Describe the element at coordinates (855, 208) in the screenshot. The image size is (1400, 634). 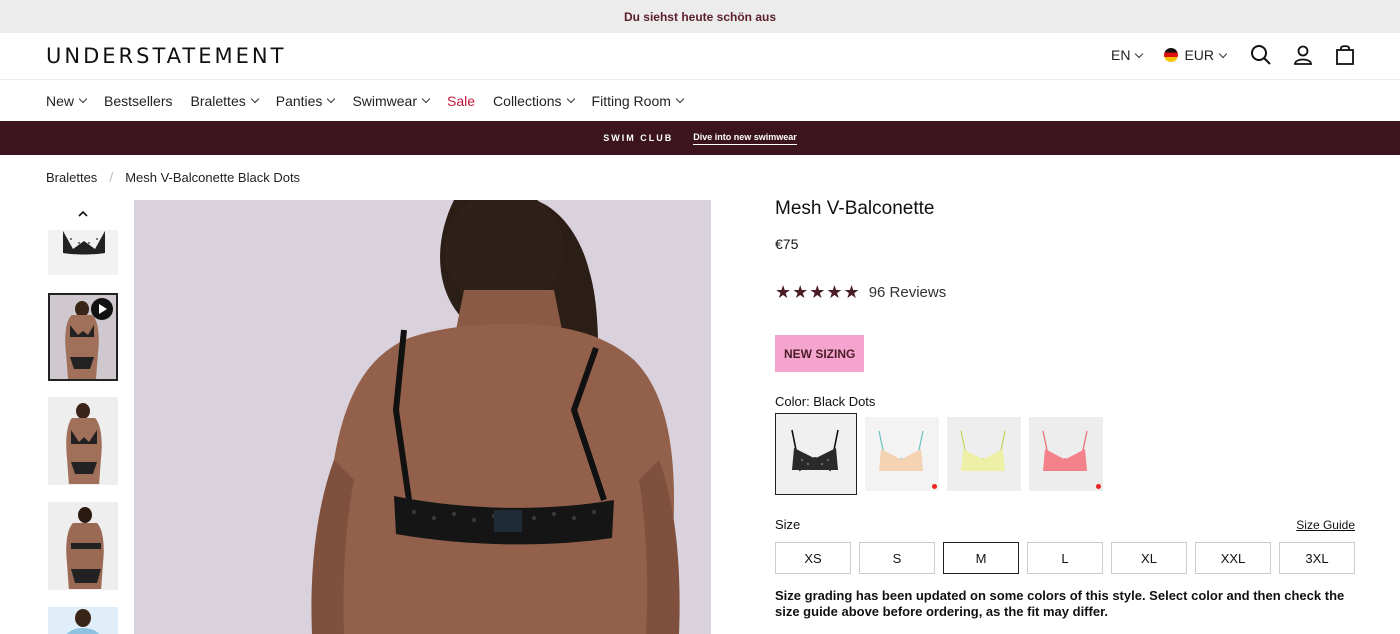
I see `product-title: Mesh V-Balconette` at that location.